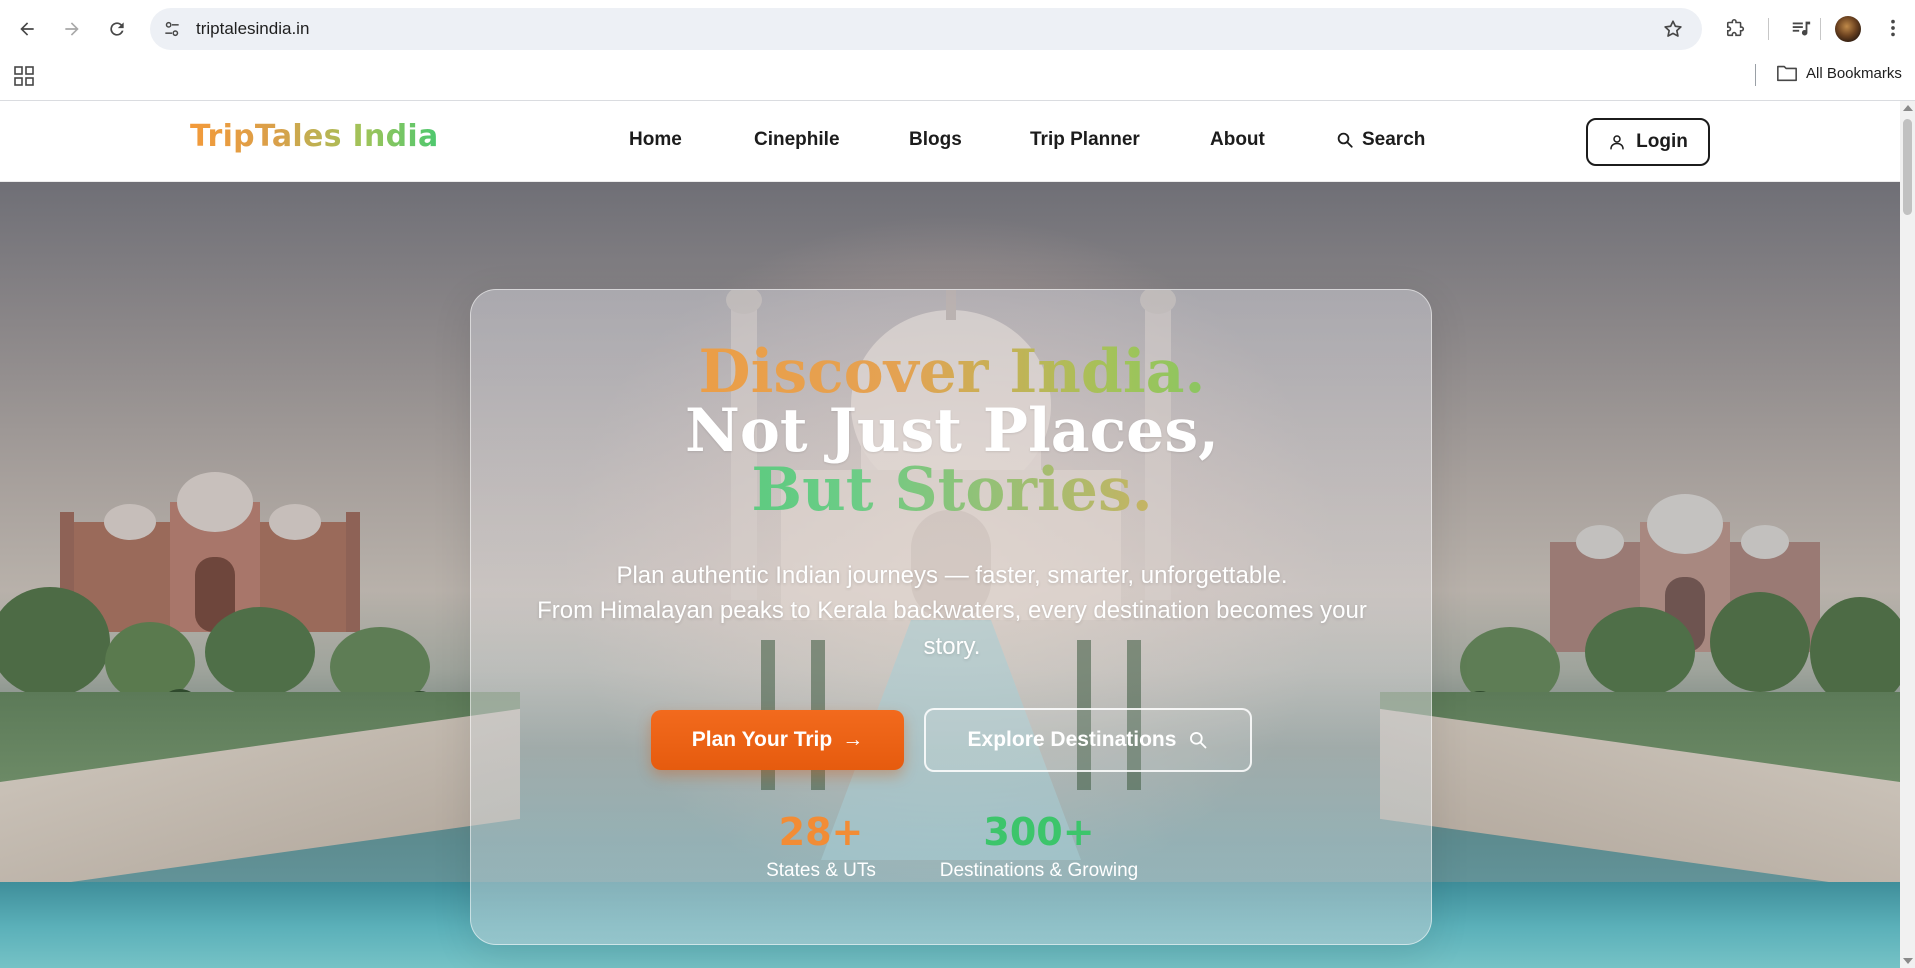 The image size is (1915, 968). Describe the element at coordinates (1394, 139) in the screenshot. I see `nav-search-label: Search` at that location.